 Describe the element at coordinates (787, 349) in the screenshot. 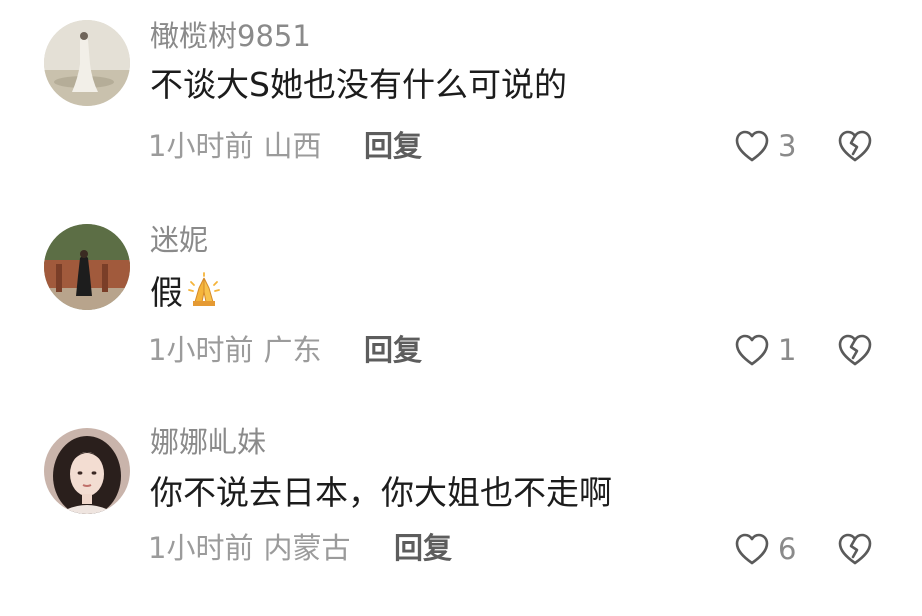

I see `like-count: 1` at that location.